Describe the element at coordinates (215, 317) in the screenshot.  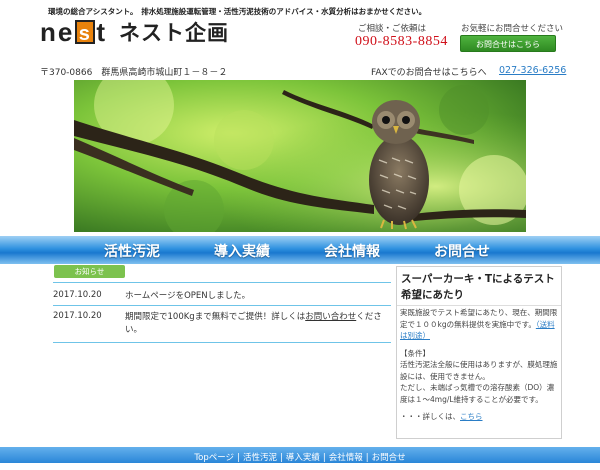
I see `news-text-before: 期間限定で100Kgまで無料でご提供！詳しくは` at that location.